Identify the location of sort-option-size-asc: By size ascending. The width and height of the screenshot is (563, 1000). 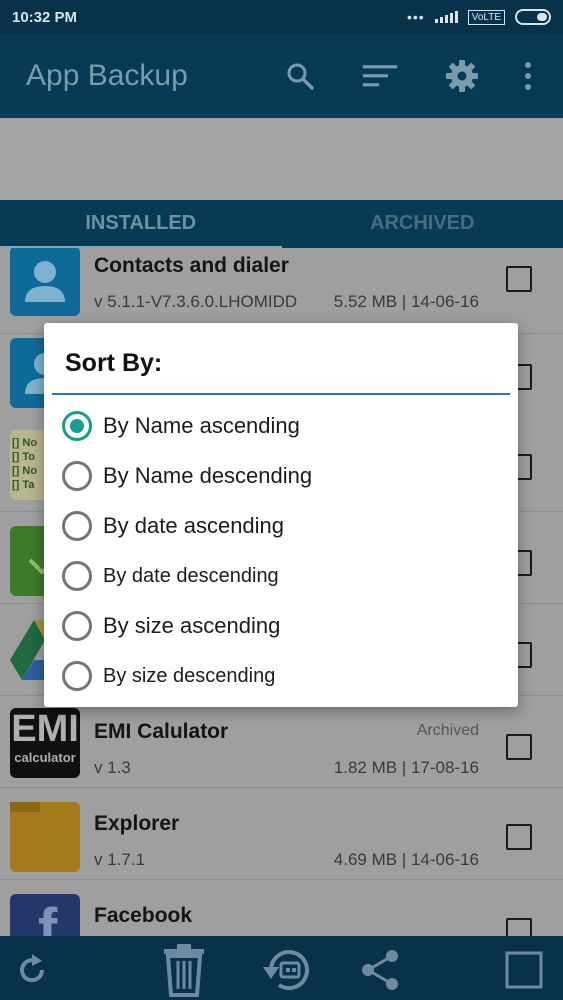
(171, 626).